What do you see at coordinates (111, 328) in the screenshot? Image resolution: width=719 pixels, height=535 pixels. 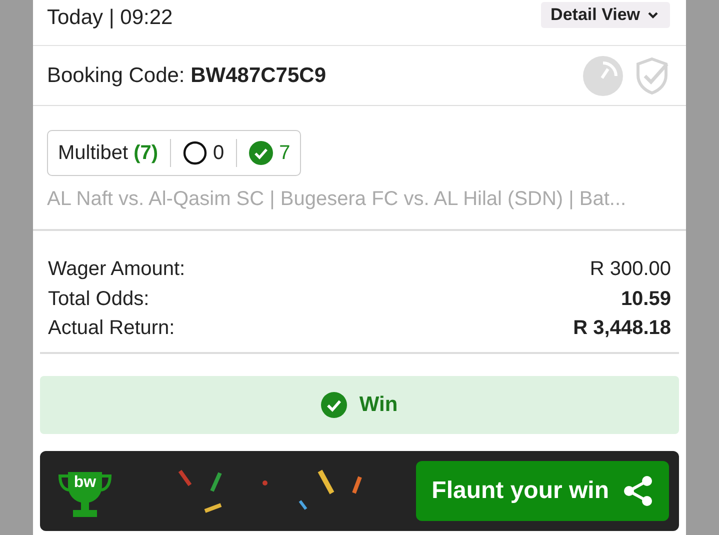 I see `summary-label: Actual Return:` at bounding box center [111, 328].